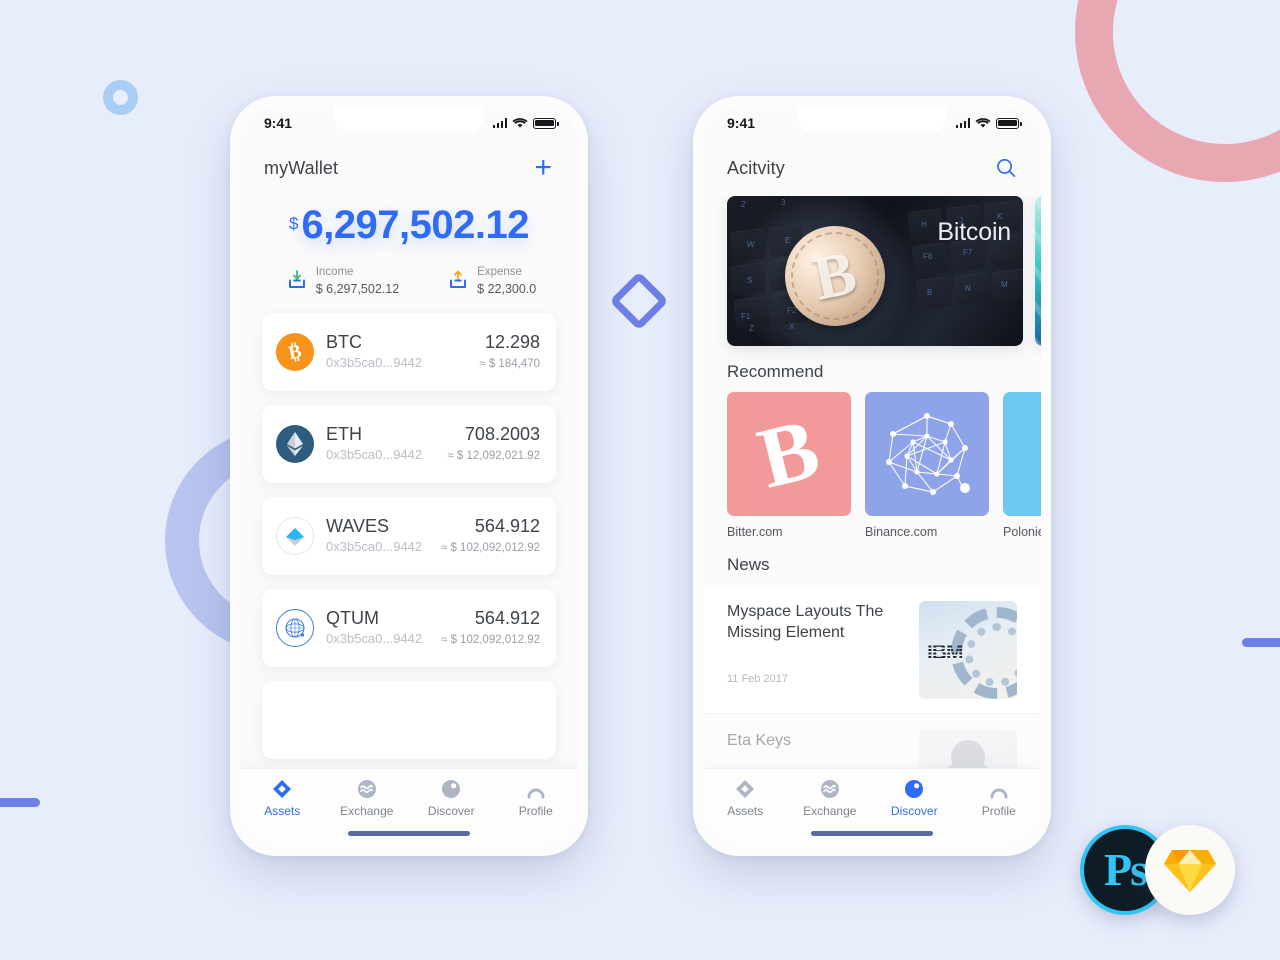 Image resolution: width=1280 pixels, height=960 pixels. What do you see at coordinates (409, 168) in the screenshot?
I see `wallet-header: myWallet +` at bounding box center [409, 168].